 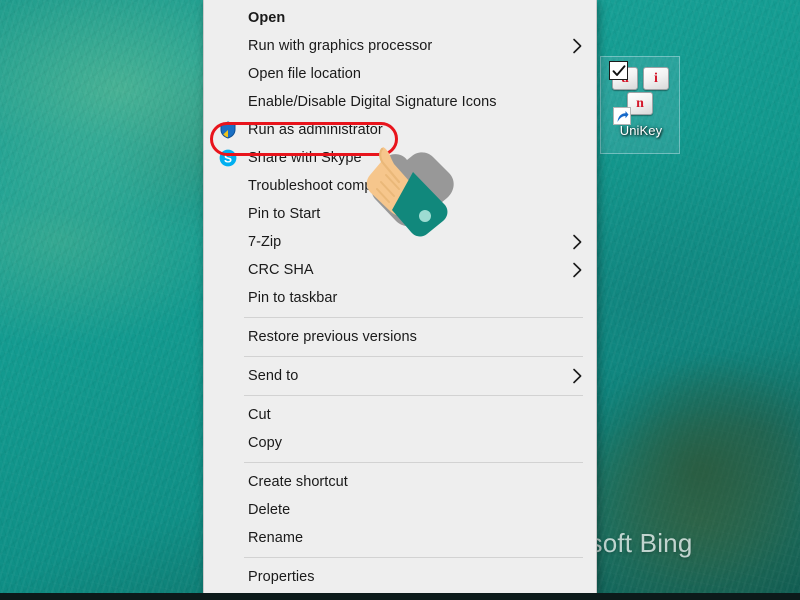 What do you see at coordinates (276, 538) in the screenshot?
I see `menu-item-label: Rename` at bounding box center [276, 538].